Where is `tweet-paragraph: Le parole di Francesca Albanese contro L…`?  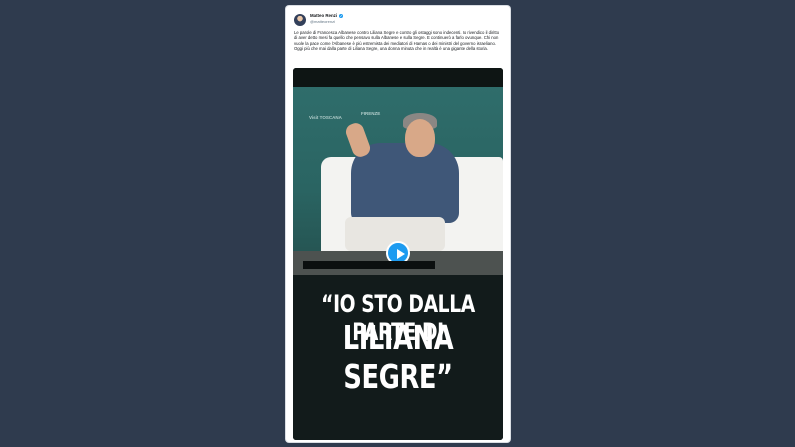
tweet-paragraph: Le parole di Francesca Albanese contro L… is located at coordinates (397, 40).